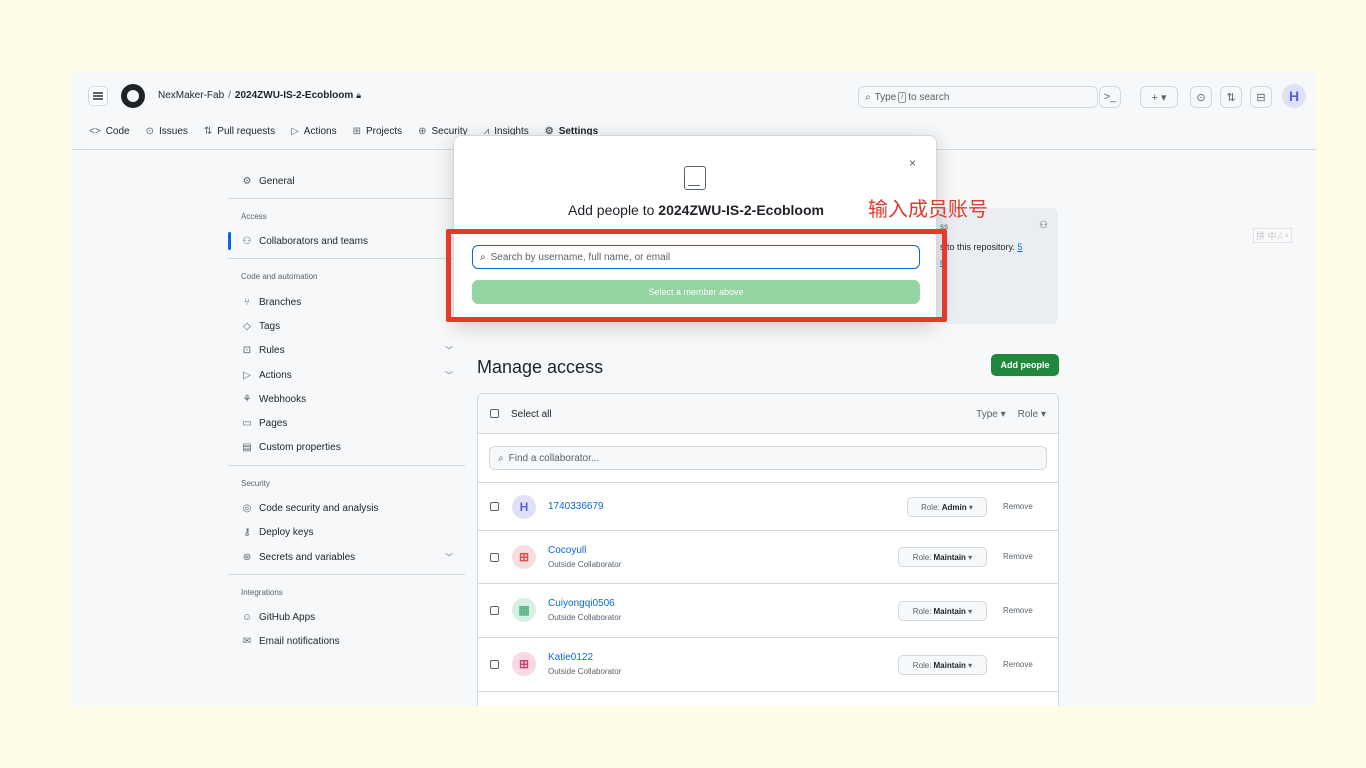 This screenshot has width=1366, height=768. What do you see at coordinates (346, 617) in the screenshot?
I see `sidebar-item-github-apps: ☺ GitHub Apps` at bounding box center [346, 617].